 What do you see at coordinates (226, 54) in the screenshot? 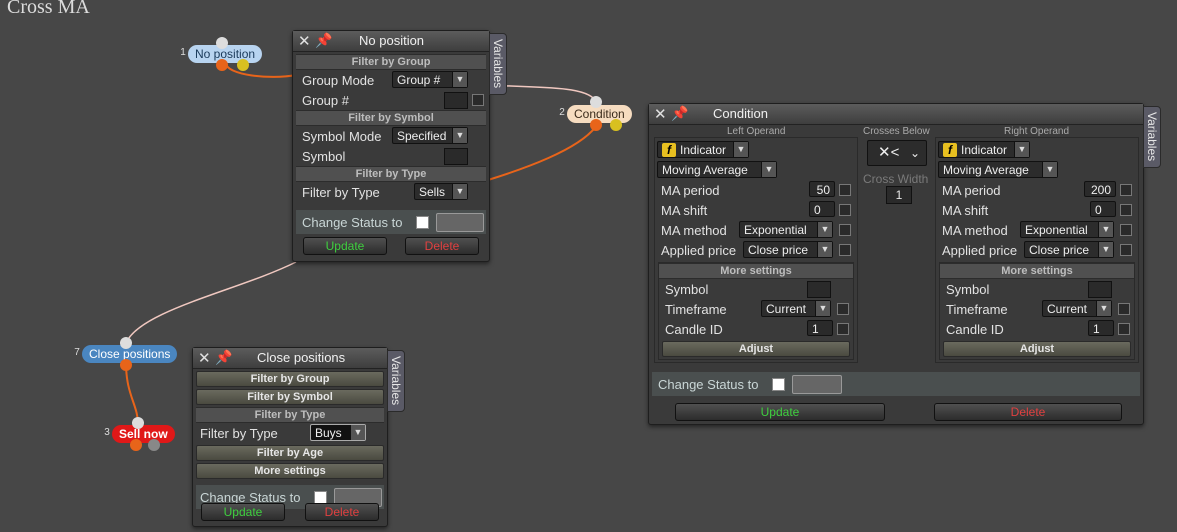
I see `node-no-position: 1 No position` at bounding box center [226, 54].